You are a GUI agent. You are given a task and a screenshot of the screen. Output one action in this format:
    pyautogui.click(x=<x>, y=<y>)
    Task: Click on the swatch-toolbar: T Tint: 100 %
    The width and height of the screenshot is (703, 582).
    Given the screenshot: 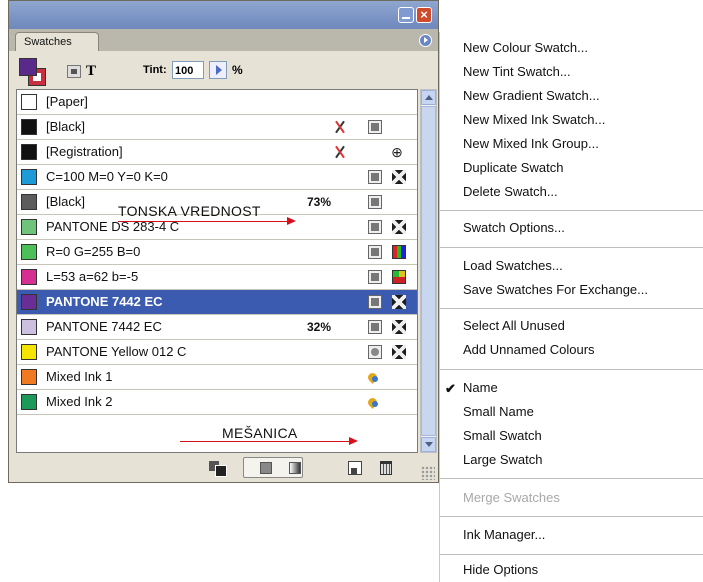 What is the action you would take?
    pyautogui.click(x=223, y=70)
    